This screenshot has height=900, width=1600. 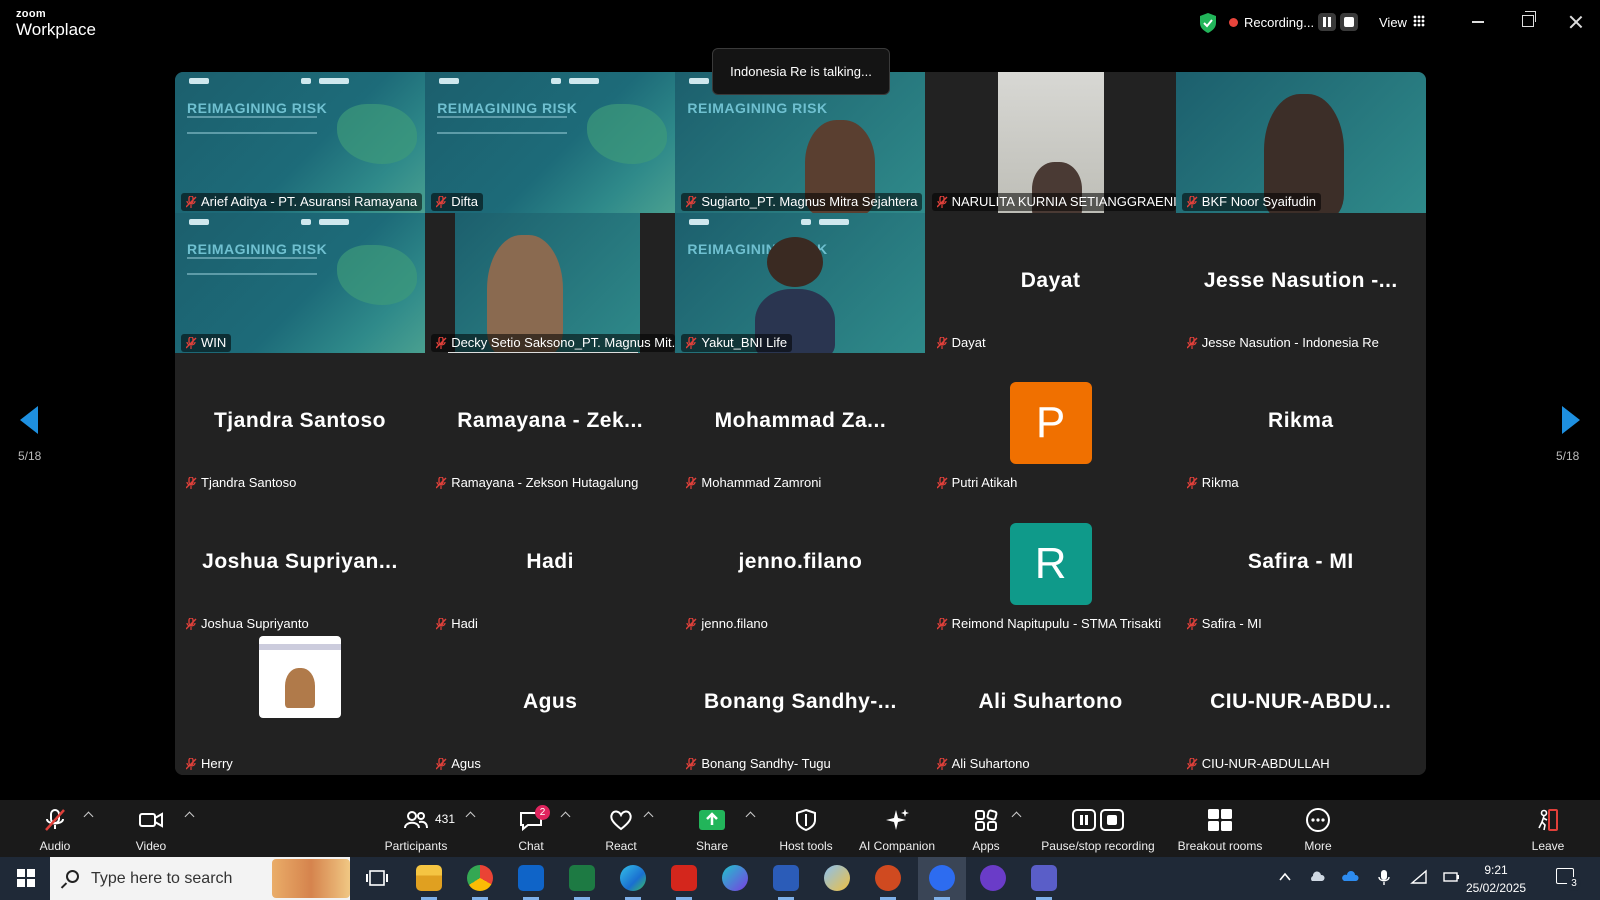 I want to click on canva-icon, so click(x=735, y=878).